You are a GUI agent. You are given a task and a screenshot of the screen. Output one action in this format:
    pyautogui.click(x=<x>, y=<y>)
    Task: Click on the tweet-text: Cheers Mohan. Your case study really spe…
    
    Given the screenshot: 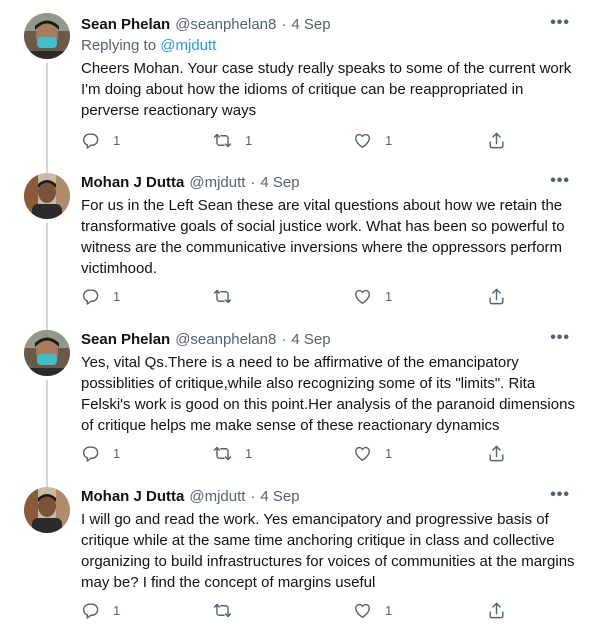 What is the action you would take?
    pyautogui.click(x=326, y=89)
    